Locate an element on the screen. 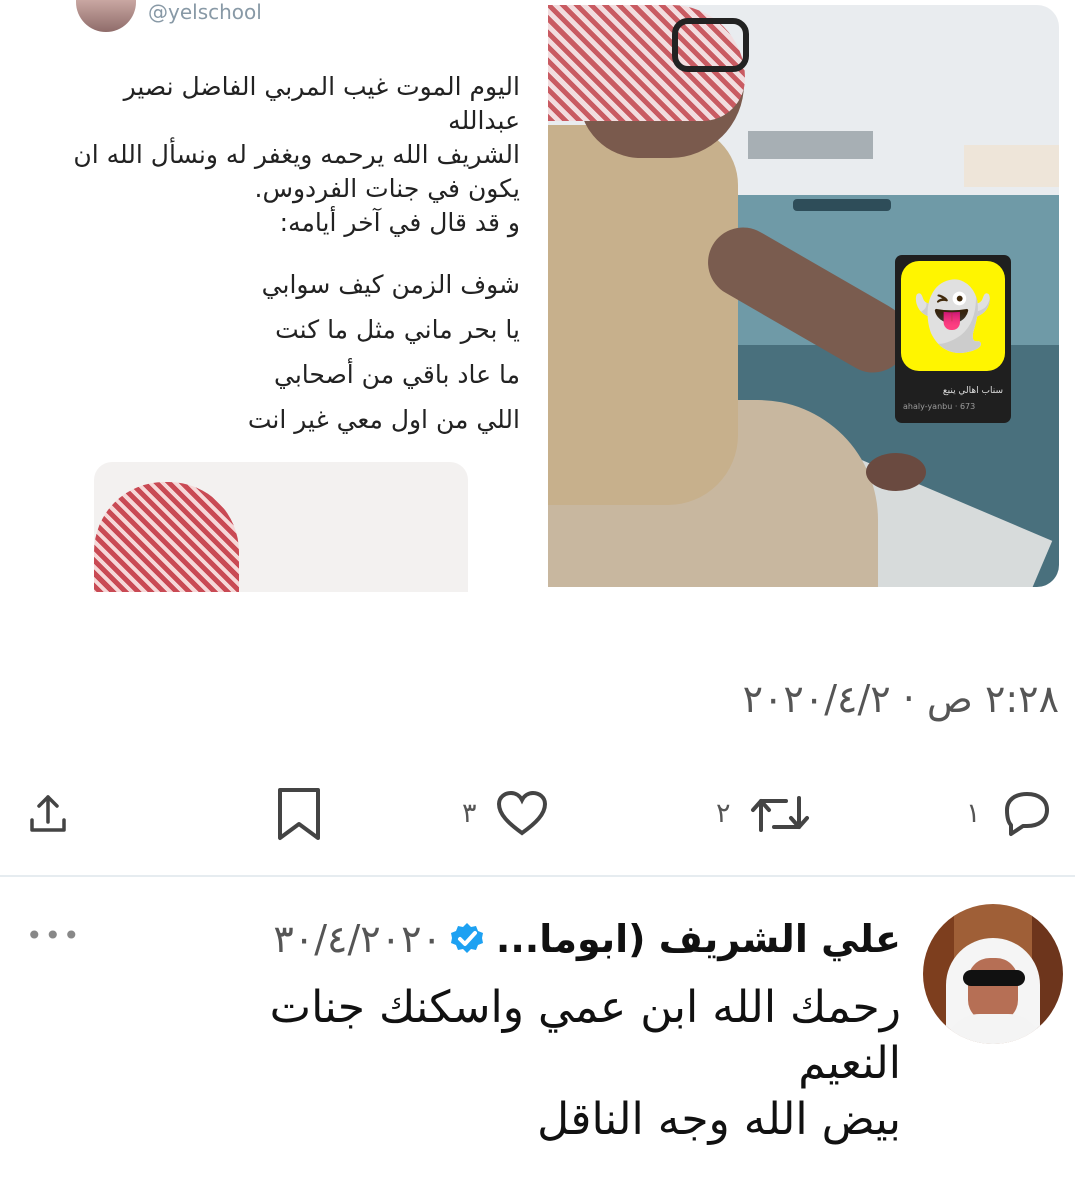 This screenshot has width=1075, height=1200. reply-button: ١ is located at coordinates (1010, 814).